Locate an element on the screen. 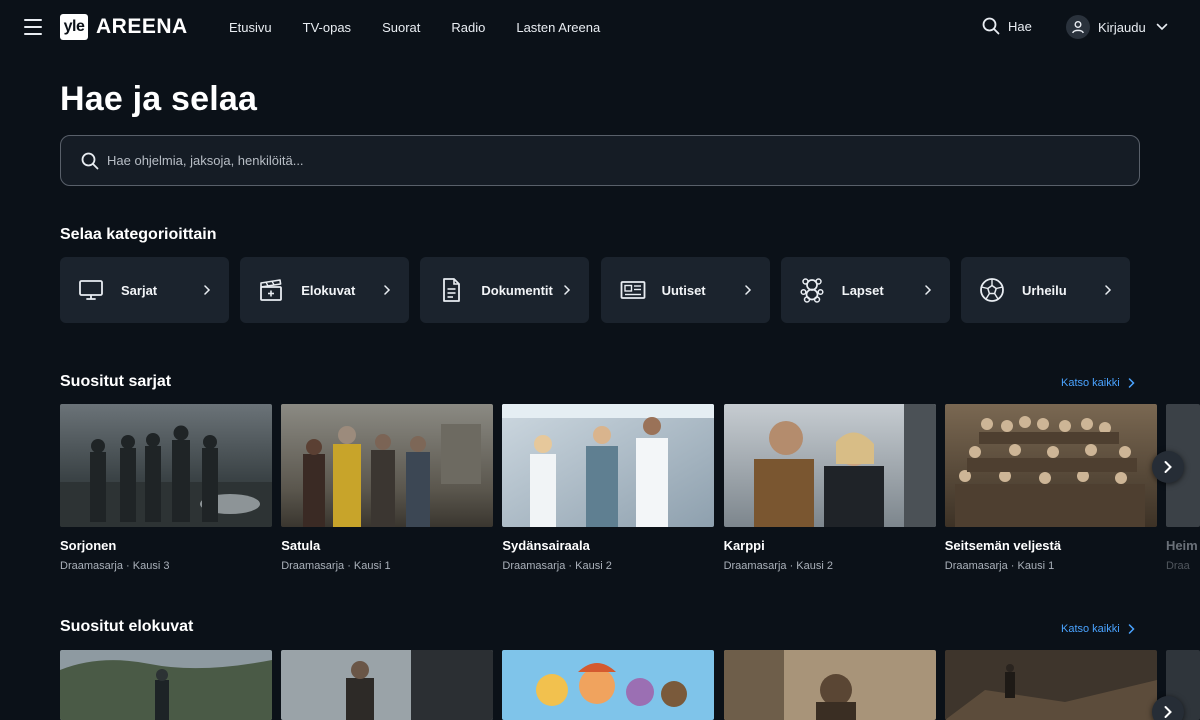 The image size is (1200, 720). category-elokuvat: Elokuvat is located at coordinates (325, 290).